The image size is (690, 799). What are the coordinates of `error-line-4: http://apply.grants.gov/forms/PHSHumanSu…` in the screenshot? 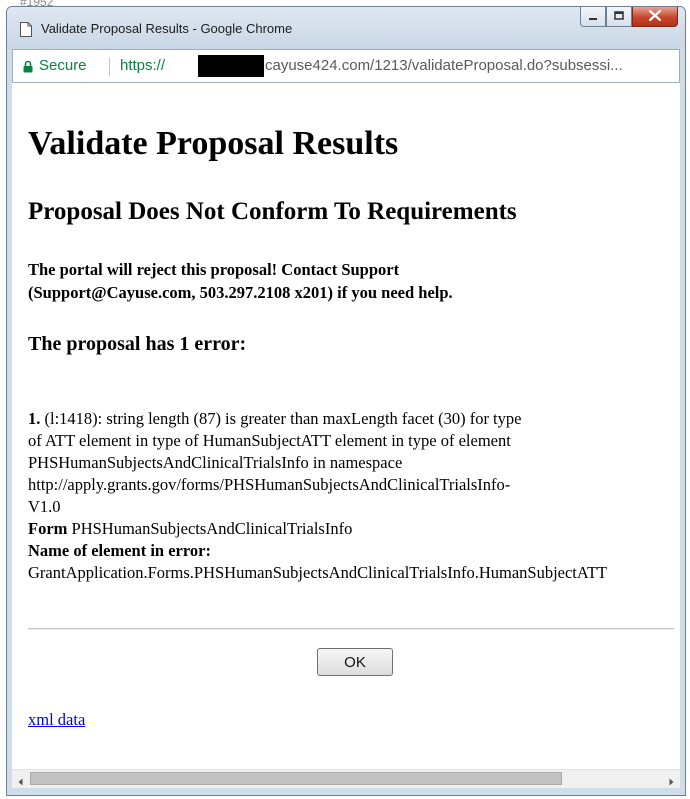 It's located at (269, 484).